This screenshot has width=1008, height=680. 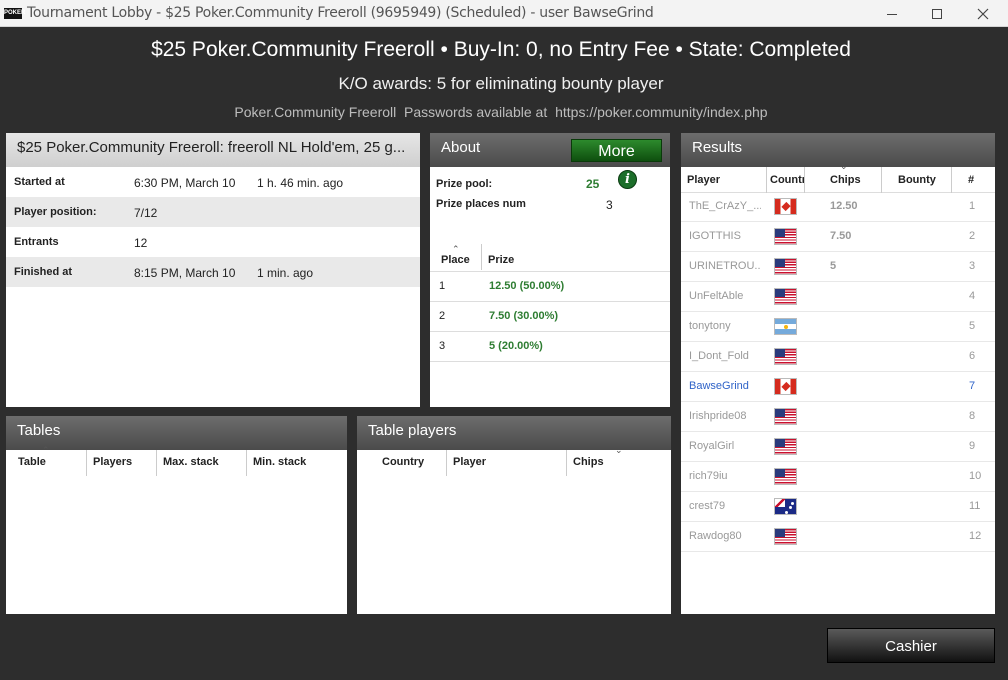 I want to click on rank-cell: 8, so click(x=972, y=416).